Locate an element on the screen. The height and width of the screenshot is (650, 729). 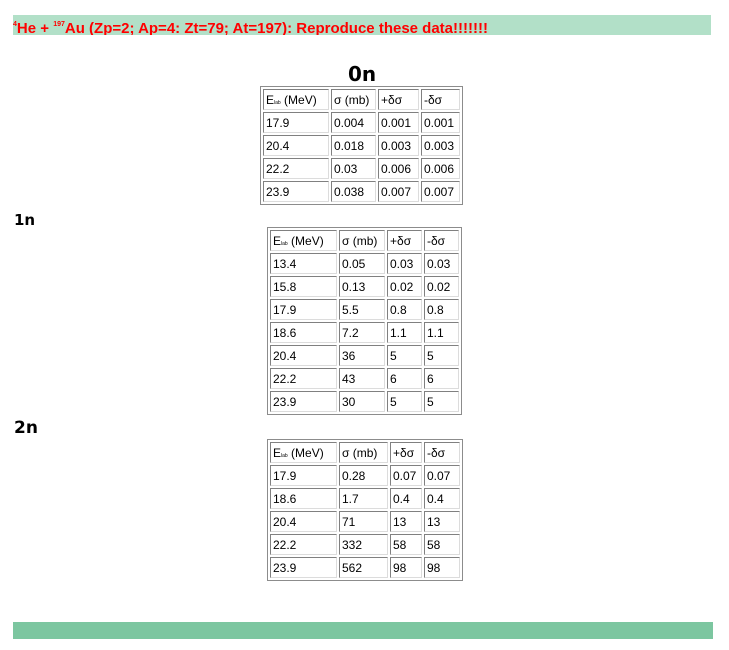
cell-minus-error: 0.02 is located at coordinates (441, 286).